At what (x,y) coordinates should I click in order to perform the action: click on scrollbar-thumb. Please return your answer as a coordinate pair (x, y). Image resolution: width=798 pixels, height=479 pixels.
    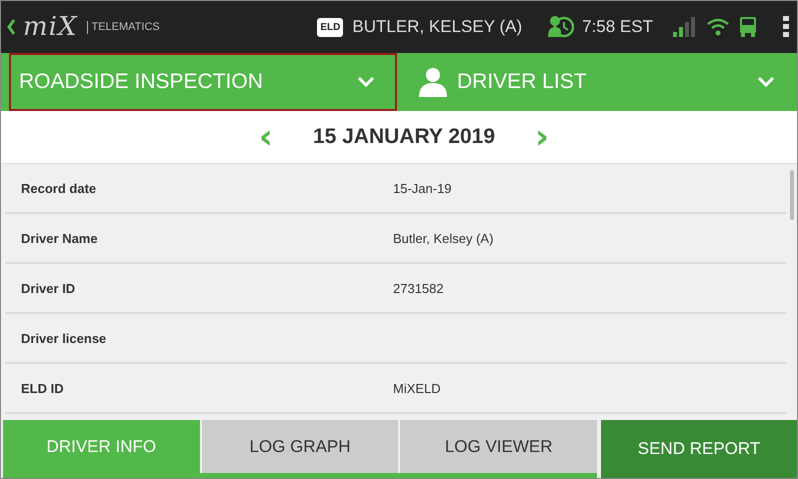
    Looking at the image, I should click on (792, 195).